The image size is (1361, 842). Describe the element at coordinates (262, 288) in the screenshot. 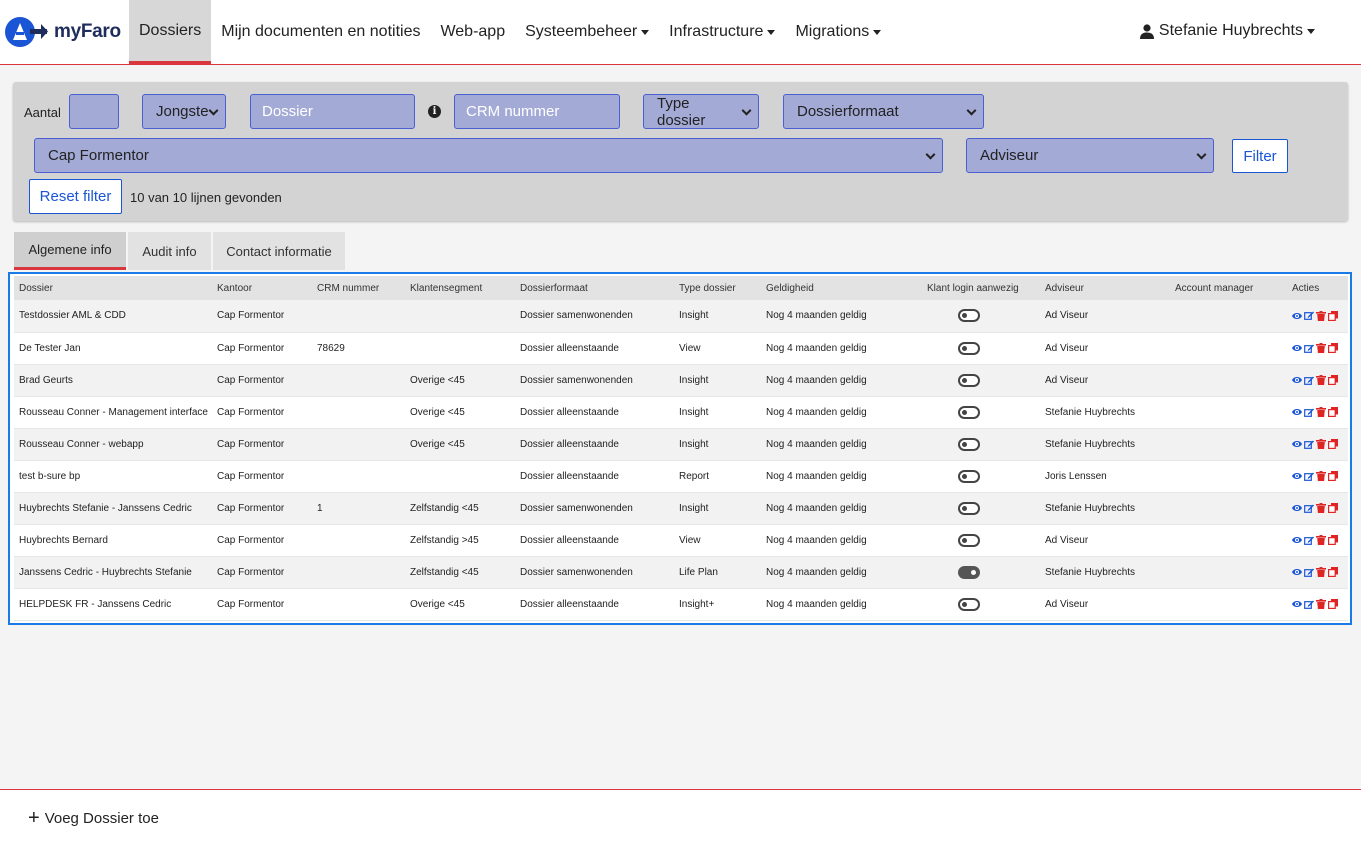

I see `column-header: Kantoor` at that location.